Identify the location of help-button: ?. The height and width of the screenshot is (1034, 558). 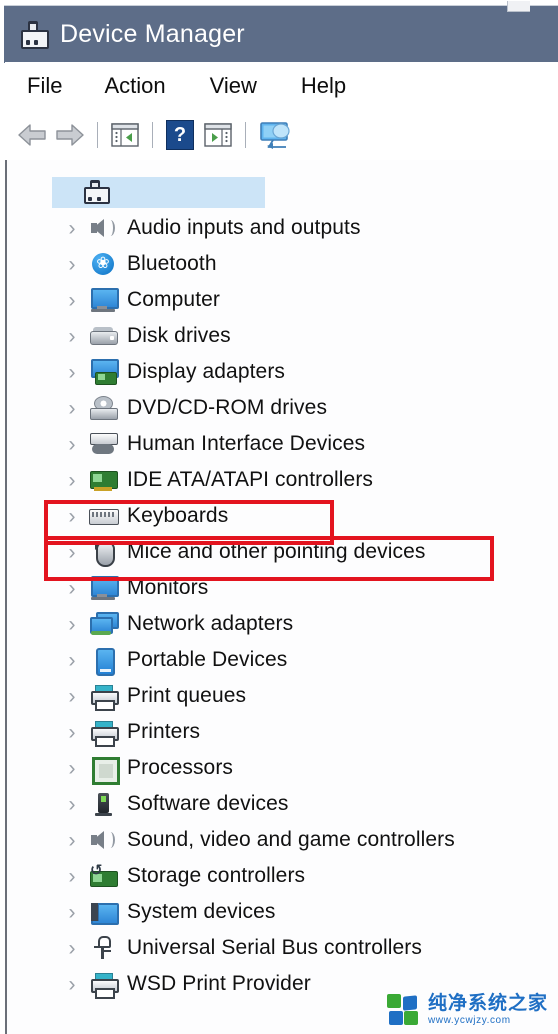
(180, 135).